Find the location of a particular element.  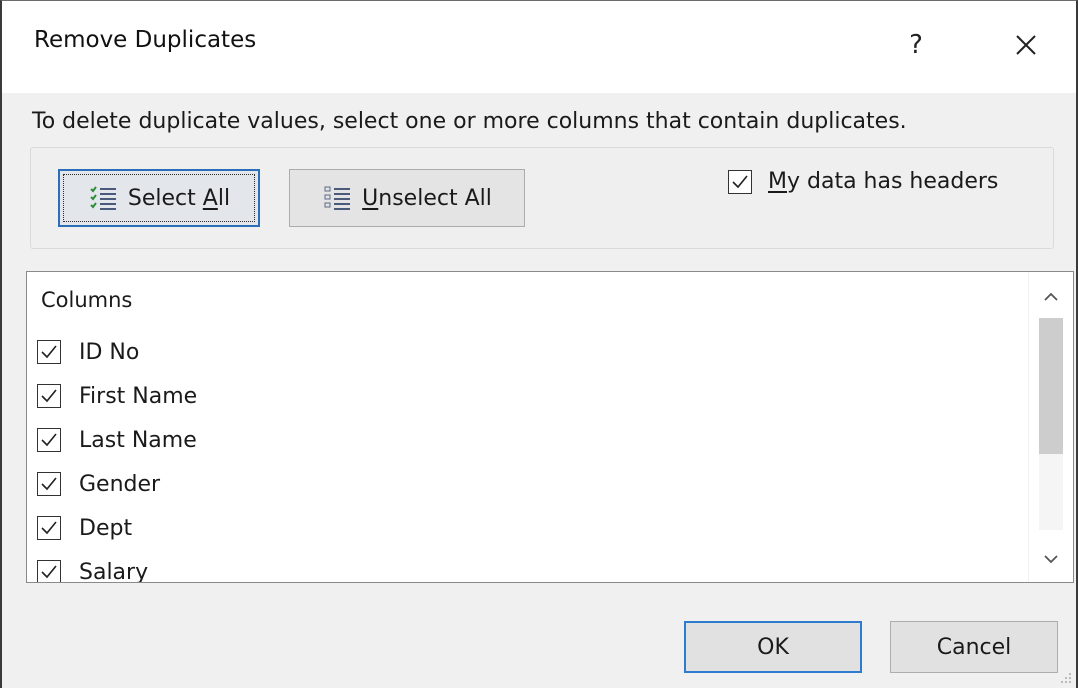

select-all-button: Select All is located at coordinates (159, 198).